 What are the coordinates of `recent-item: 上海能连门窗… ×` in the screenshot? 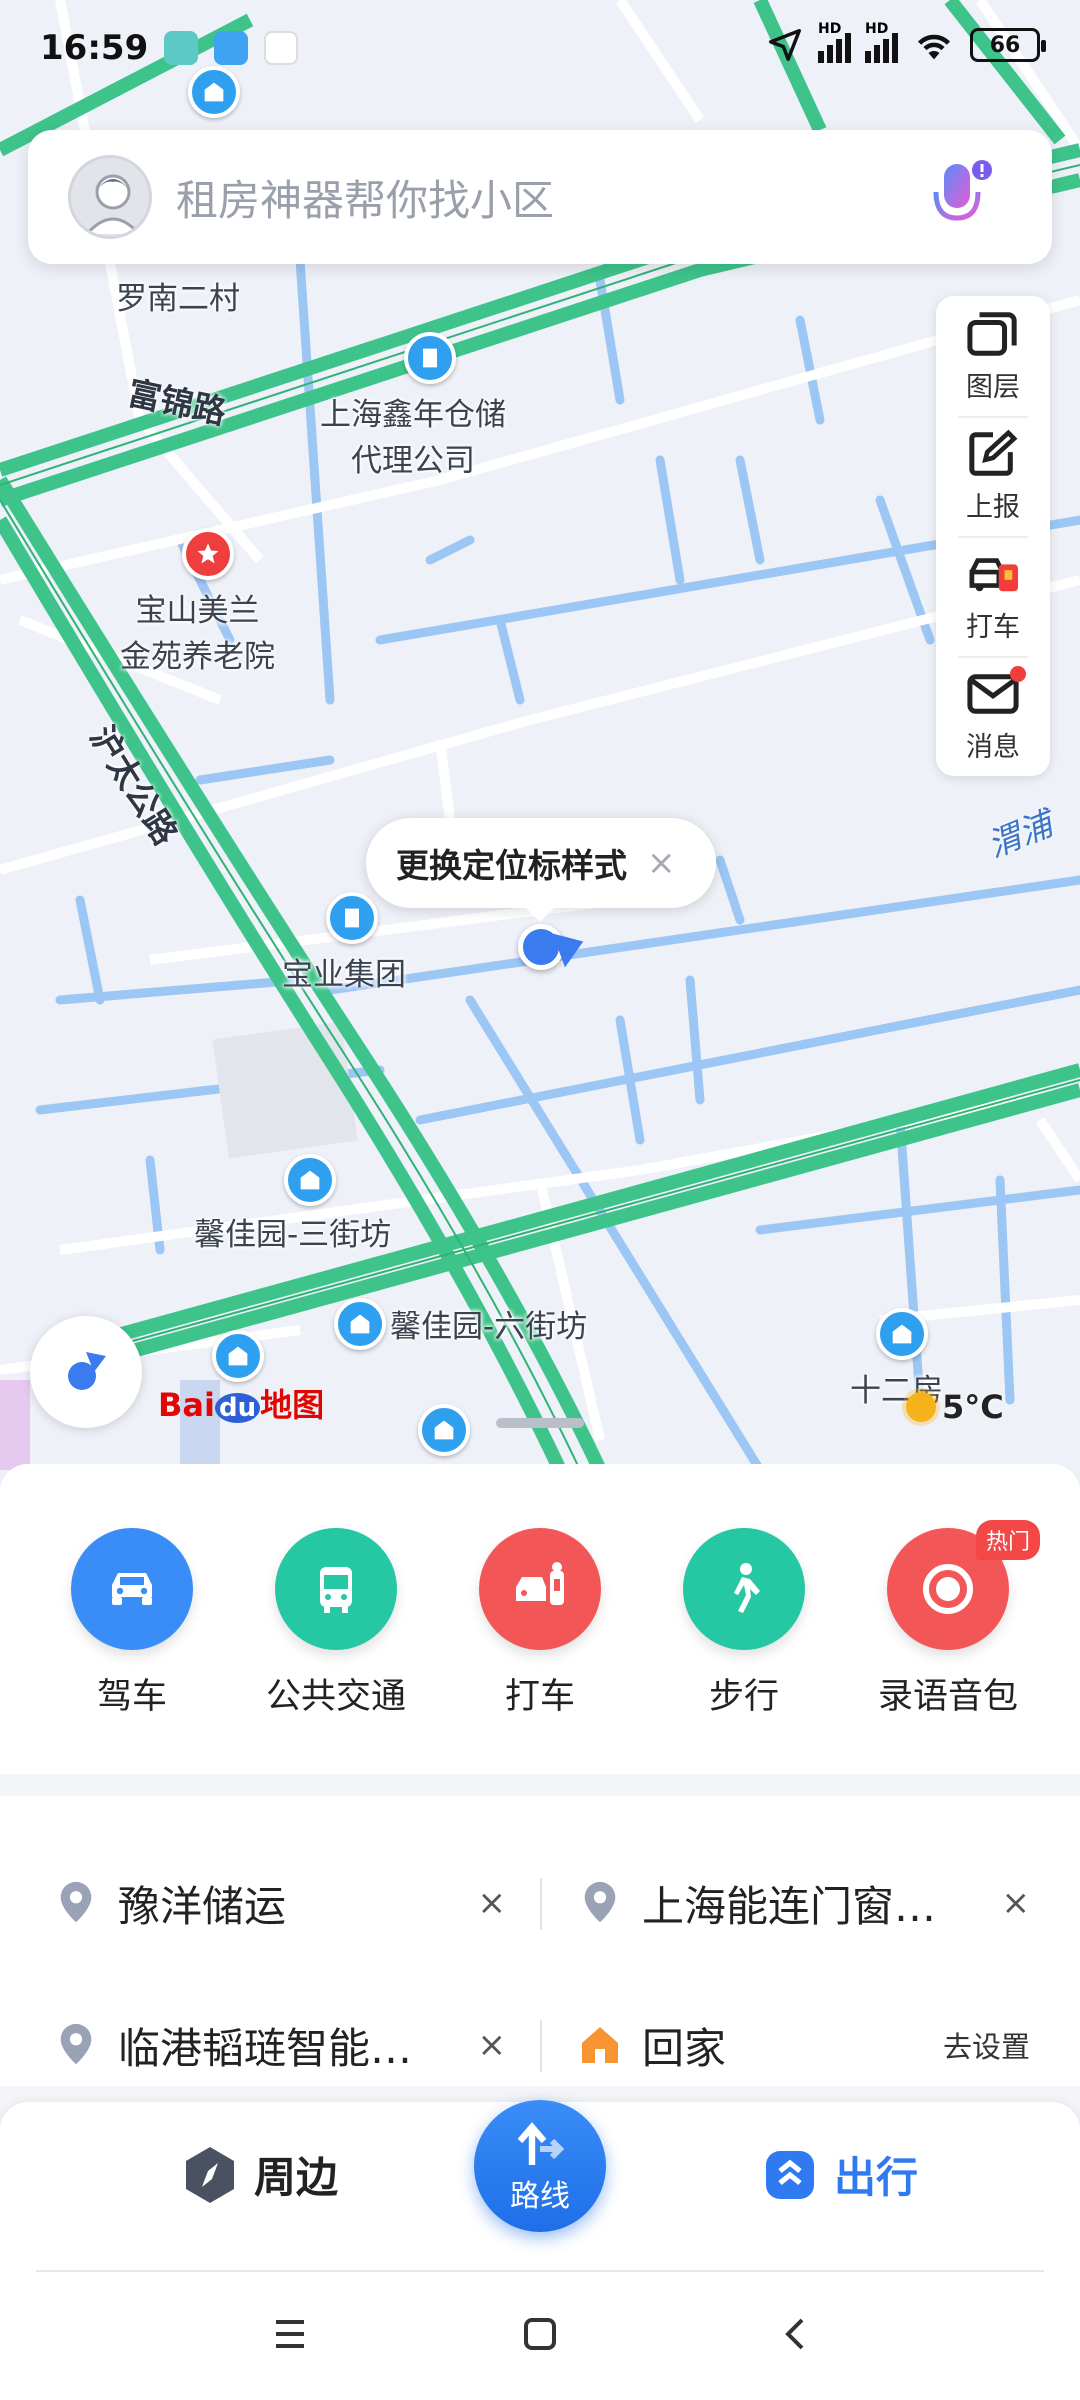 It's located at (805, 1903).